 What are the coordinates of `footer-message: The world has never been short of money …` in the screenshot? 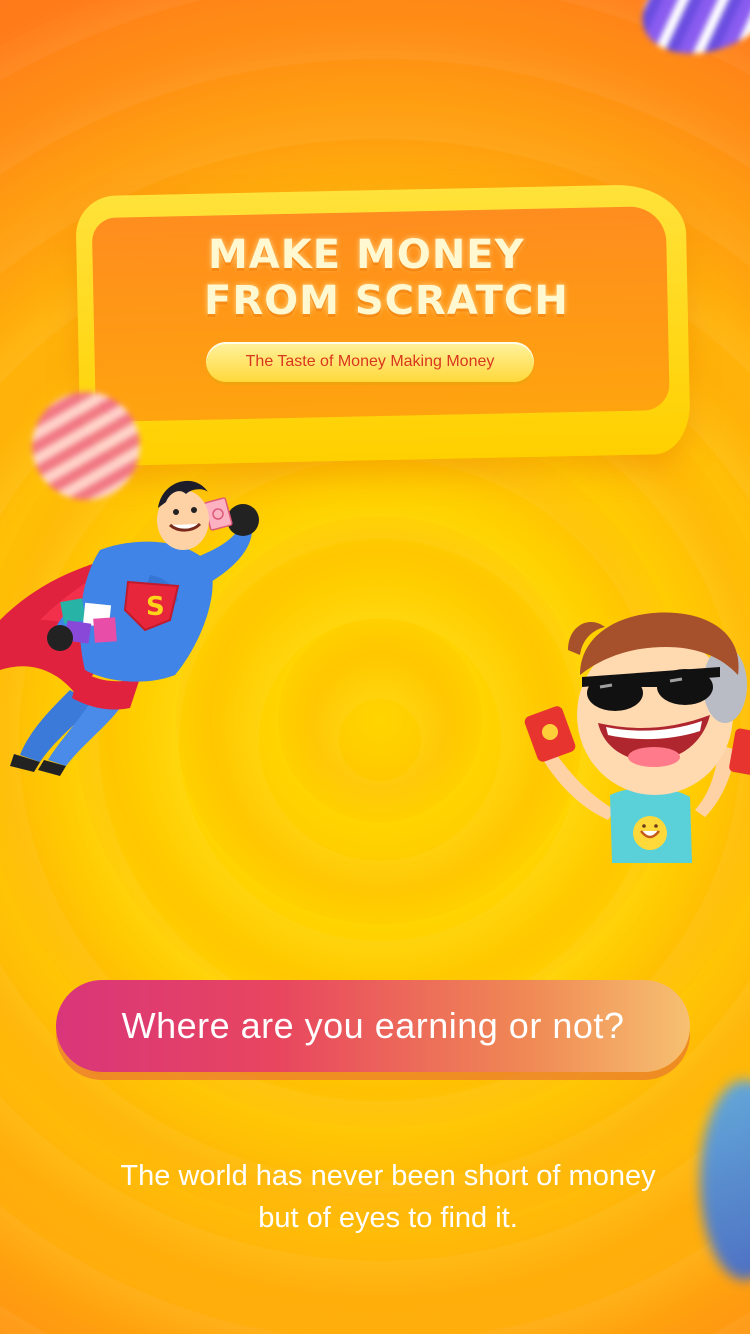 It's located at (388, 1197).